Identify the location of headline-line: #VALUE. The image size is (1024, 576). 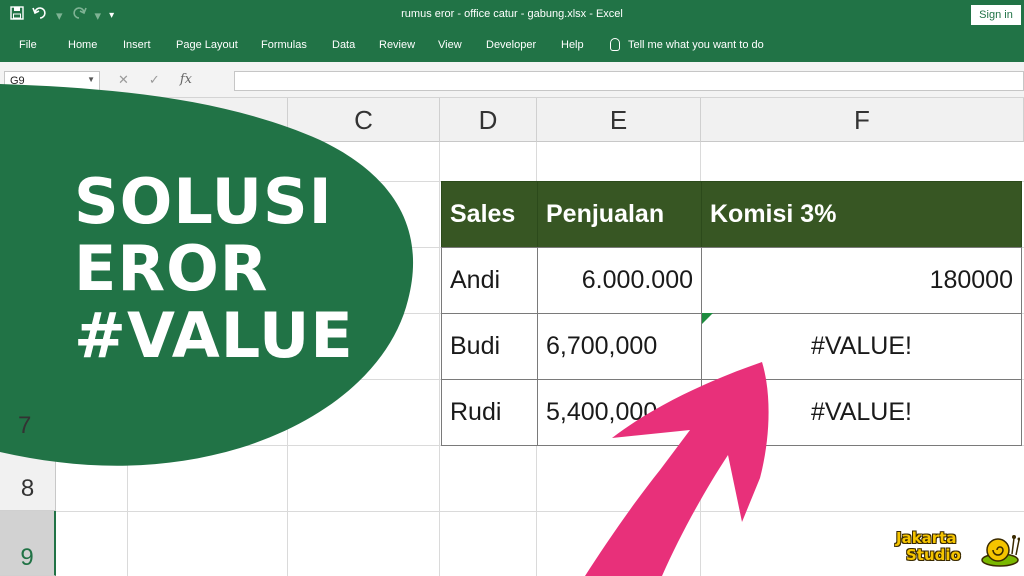
(214, 335).